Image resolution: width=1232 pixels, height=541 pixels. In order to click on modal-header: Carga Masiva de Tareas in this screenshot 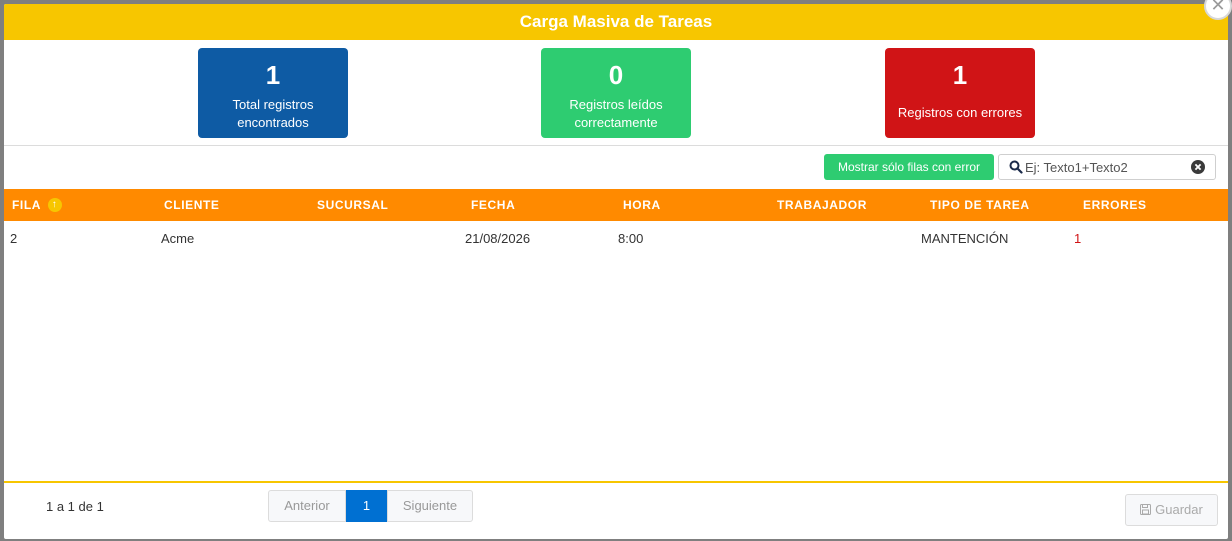, I will do `click(616, 22)`.